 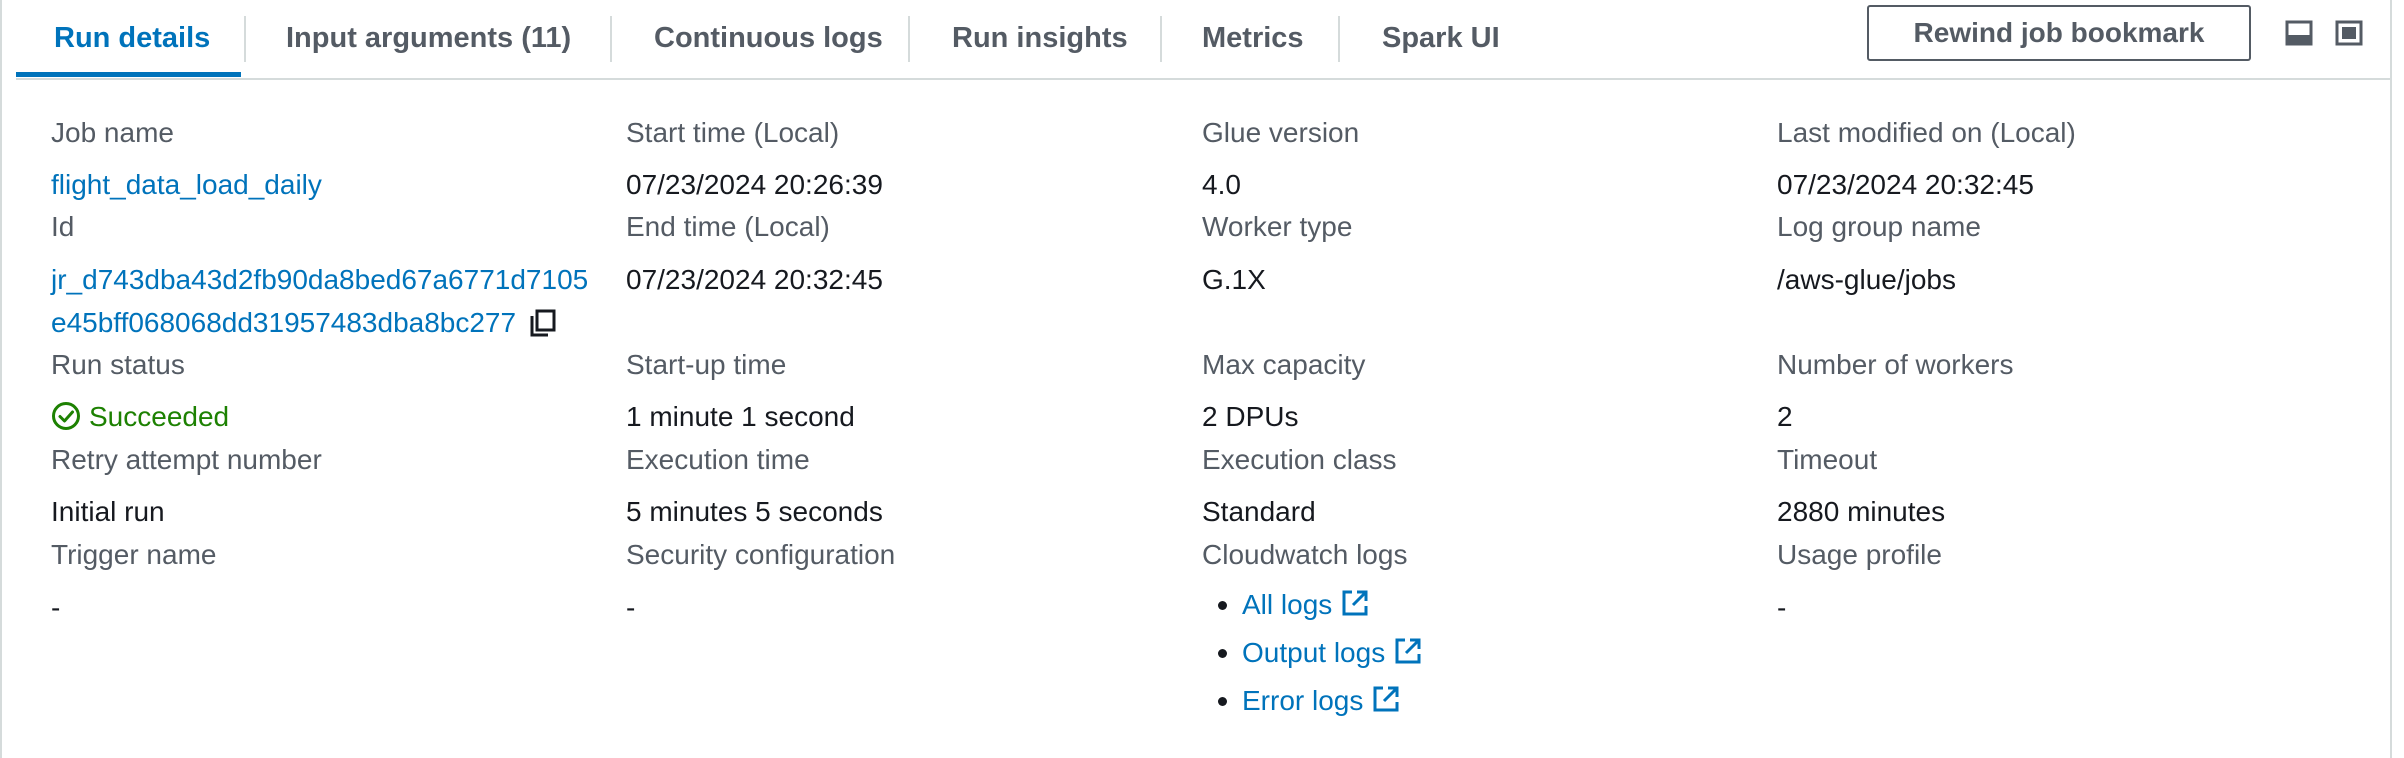 I want to click on end-time-value: 07/23/2024 20:32:45, so click(x=754, y=279).